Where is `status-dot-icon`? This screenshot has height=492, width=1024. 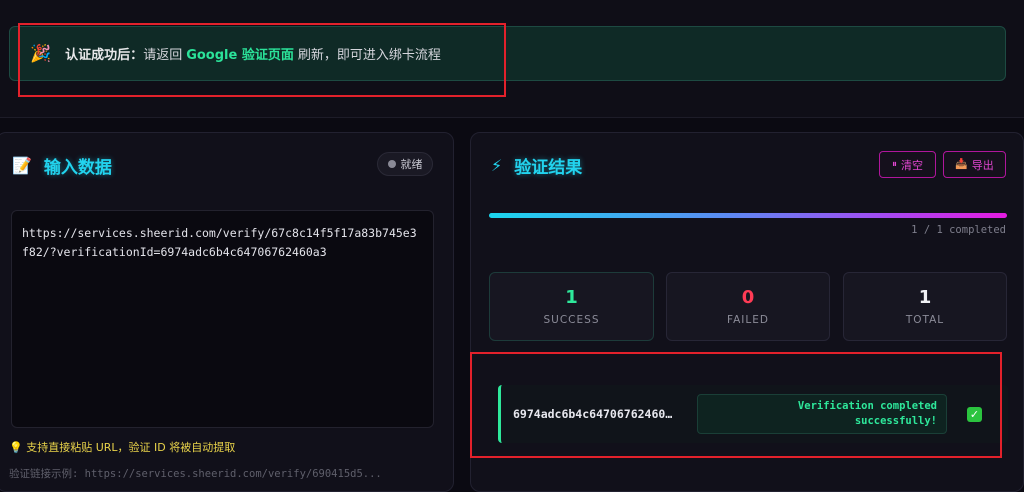 status-dot-icon is located at coordinates (391, 164).